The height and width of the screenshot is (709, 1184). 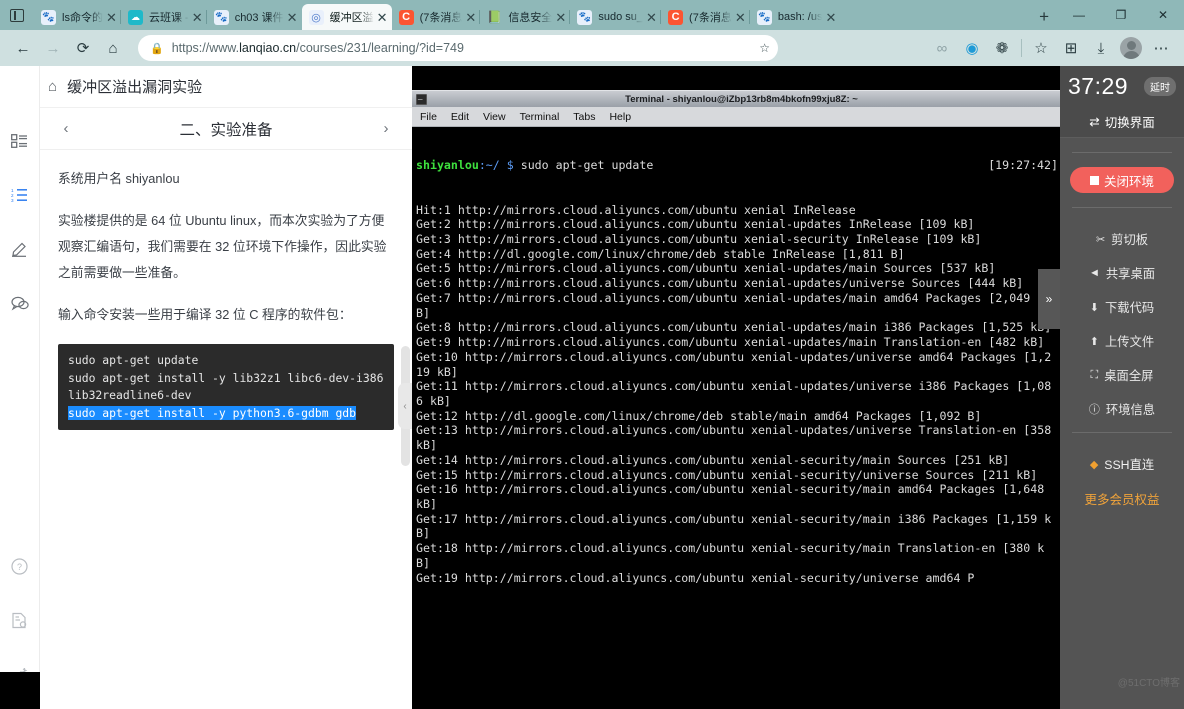 I want to click on lesson-title: 二、实验准备, so click(x=226, y=130).